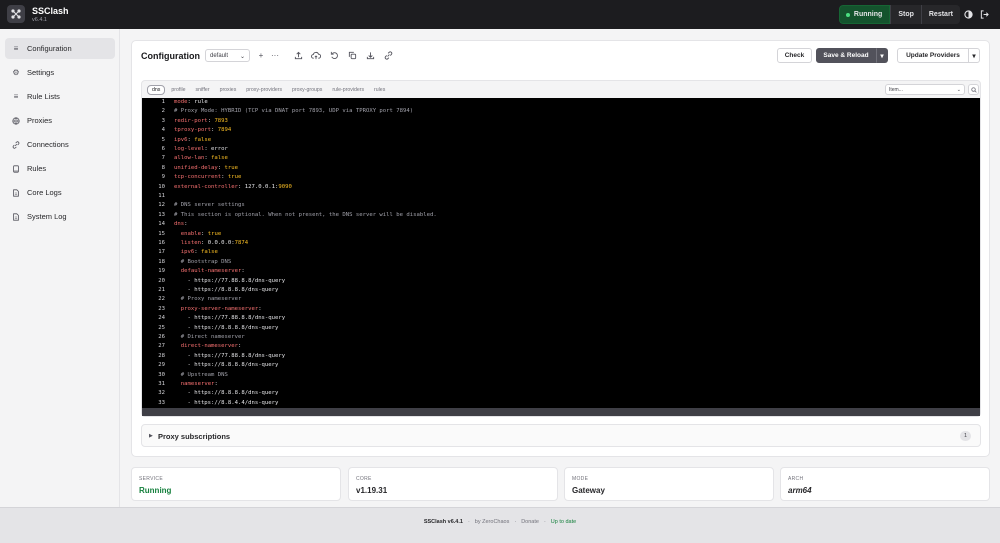 This screenshot has height=543, width=1000. I want to click on sidebar-item-configuration: ≡ Configuration, so click(60, 48).